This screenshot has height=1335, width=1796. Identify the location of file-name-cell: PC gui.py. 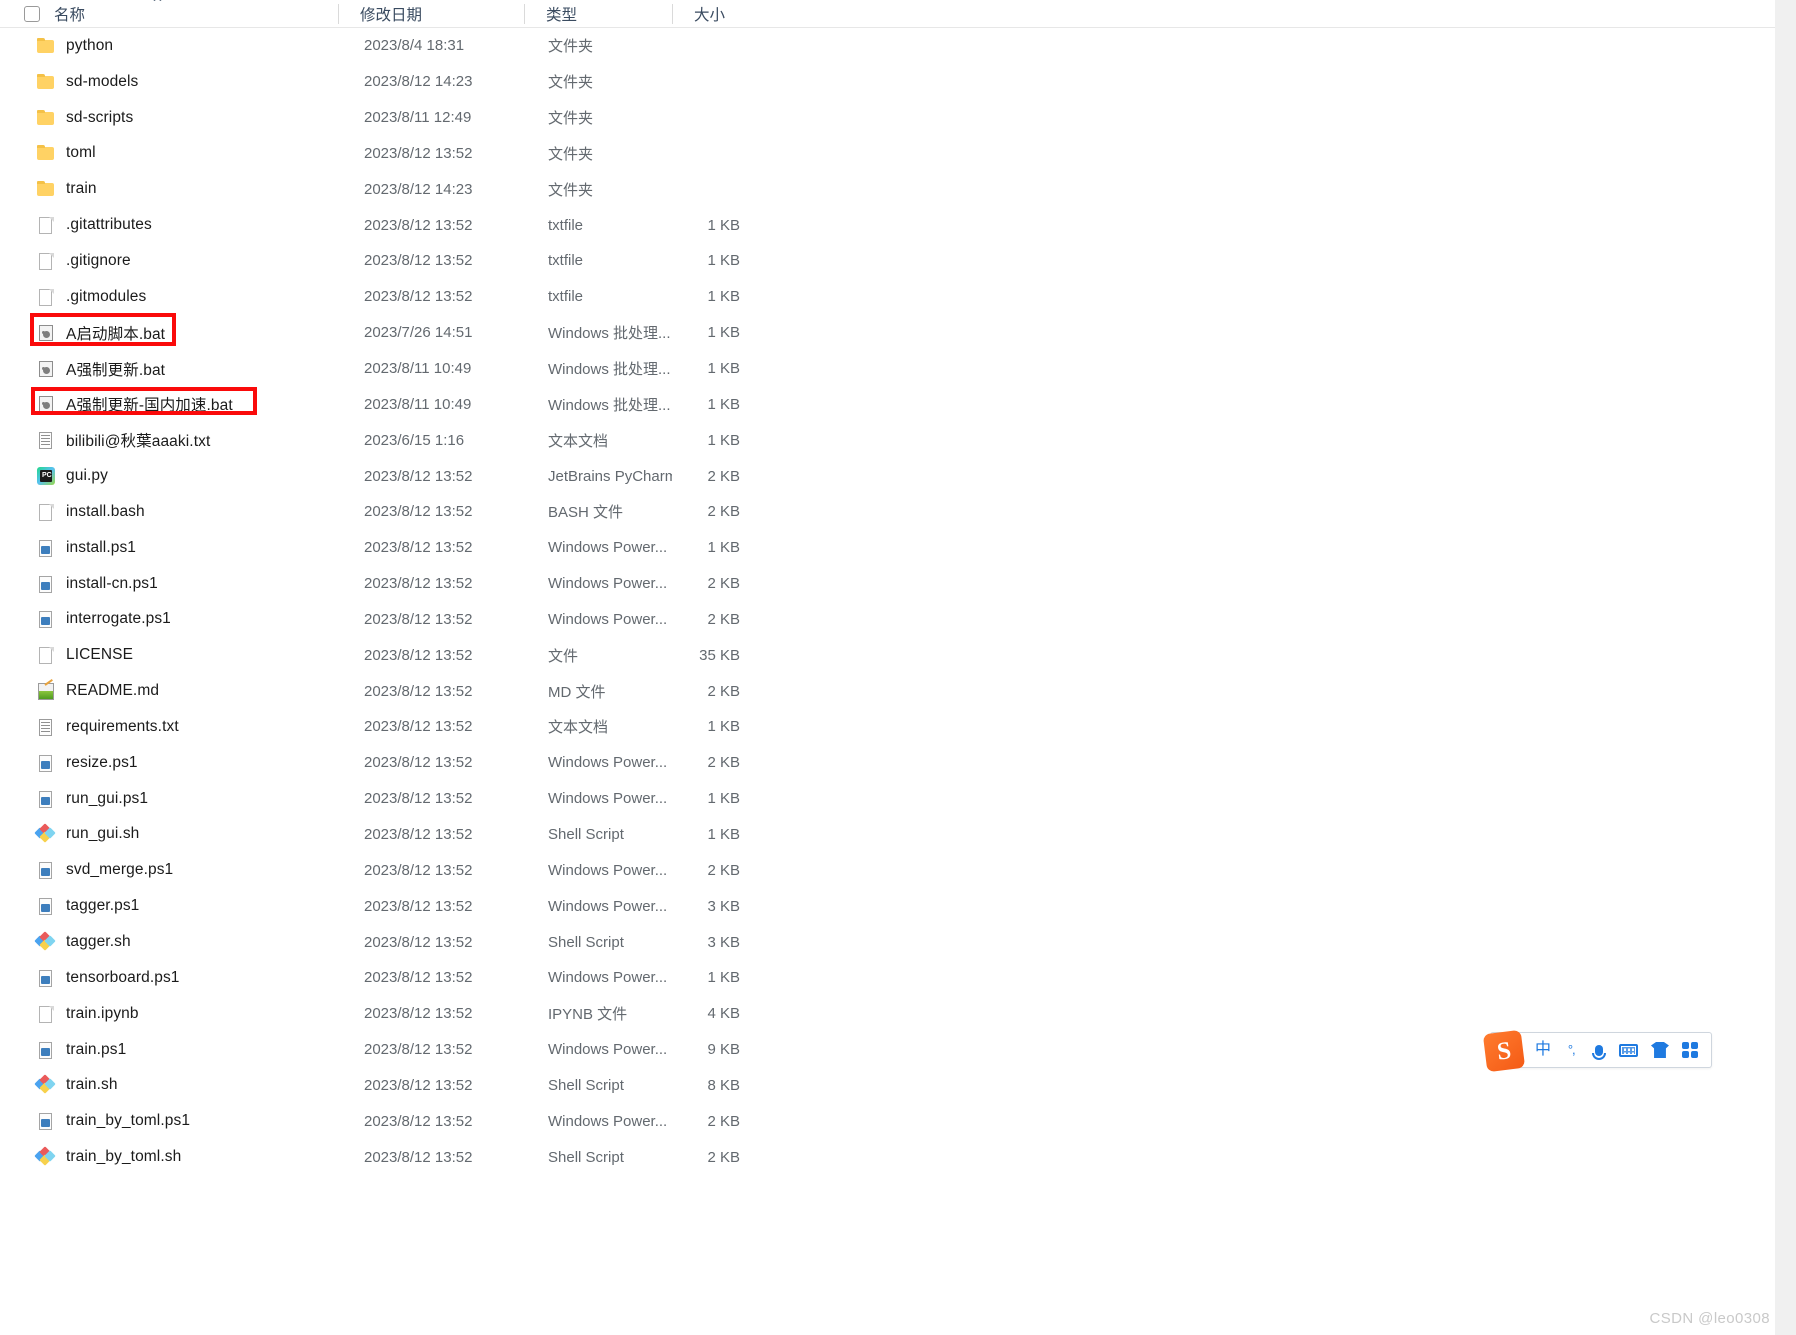
(169, 476).